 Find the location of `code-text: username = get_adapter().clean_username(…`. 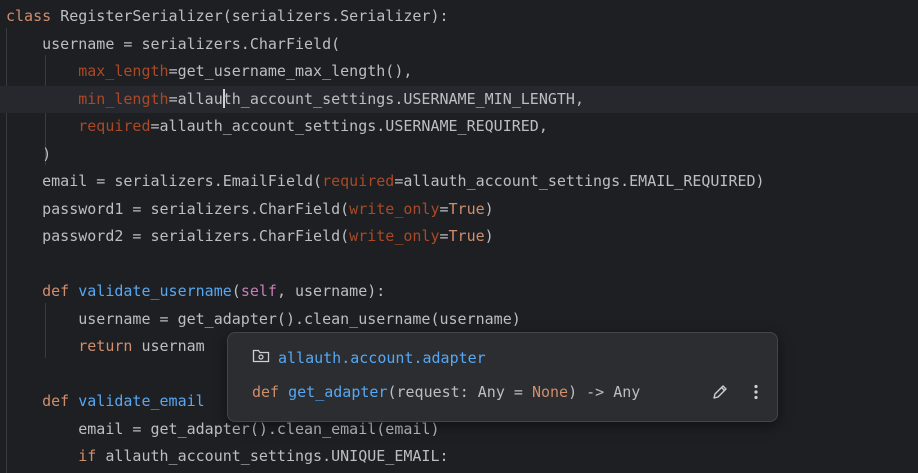

code-text: username = get_adapter().clean_username(… is located at coordinates (263, 320).